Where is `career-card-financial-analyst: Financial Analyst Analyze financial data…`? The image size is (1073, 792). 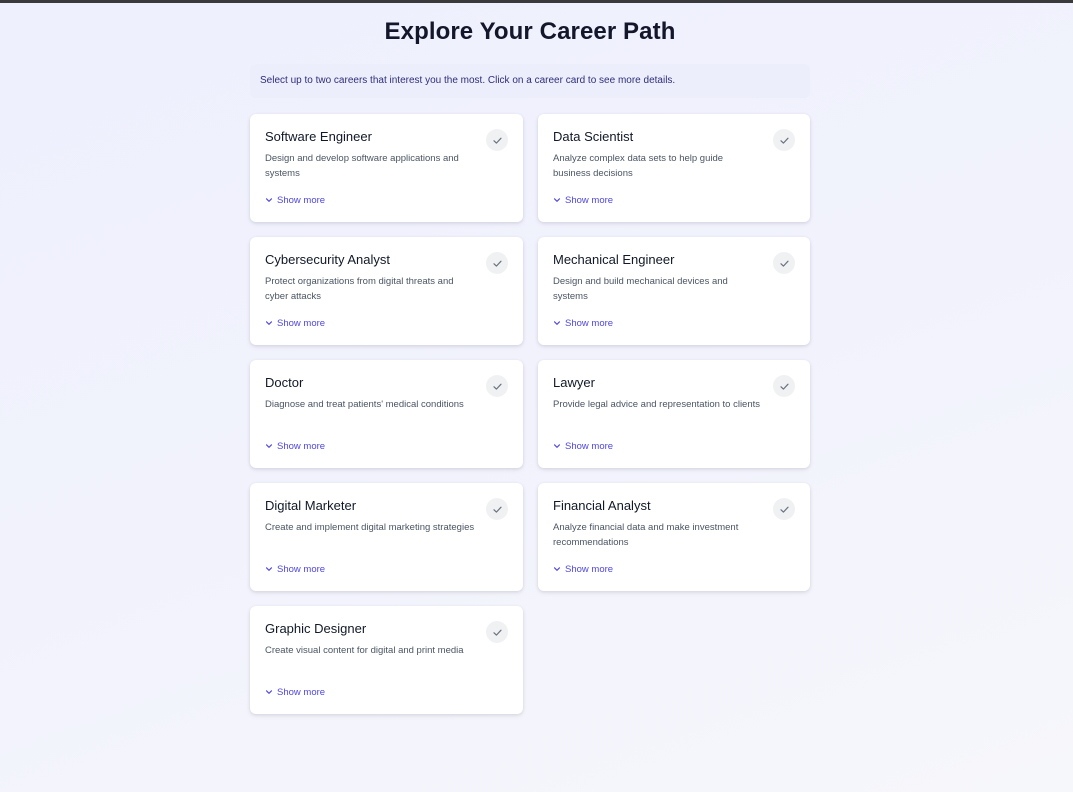
career-card-financial-analyst: Financial Analyst Analyze financial data… is located at coordinates (674, 537).